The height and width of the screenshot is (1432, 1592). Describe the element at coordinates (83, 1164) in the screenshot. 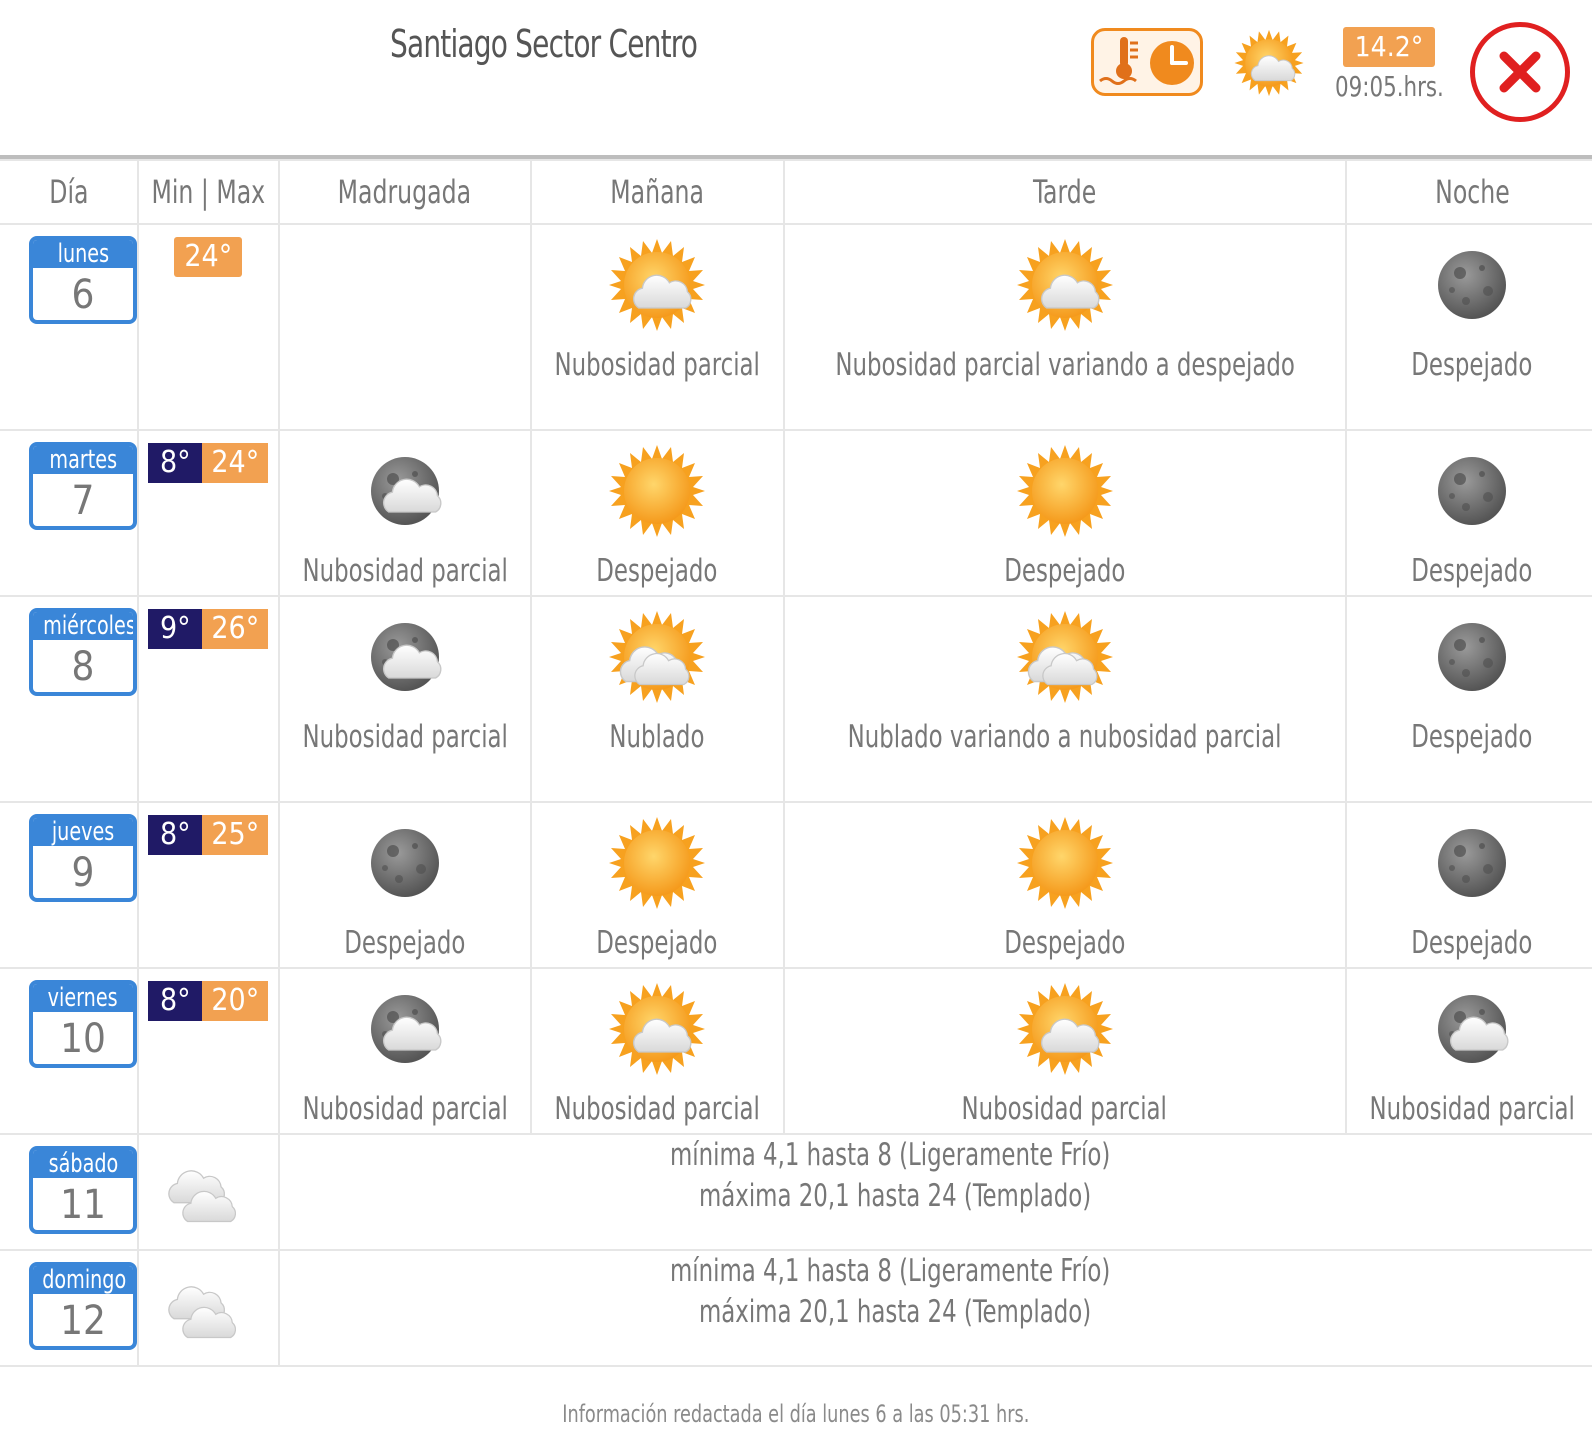

I see `day-name: sábado` at that location.